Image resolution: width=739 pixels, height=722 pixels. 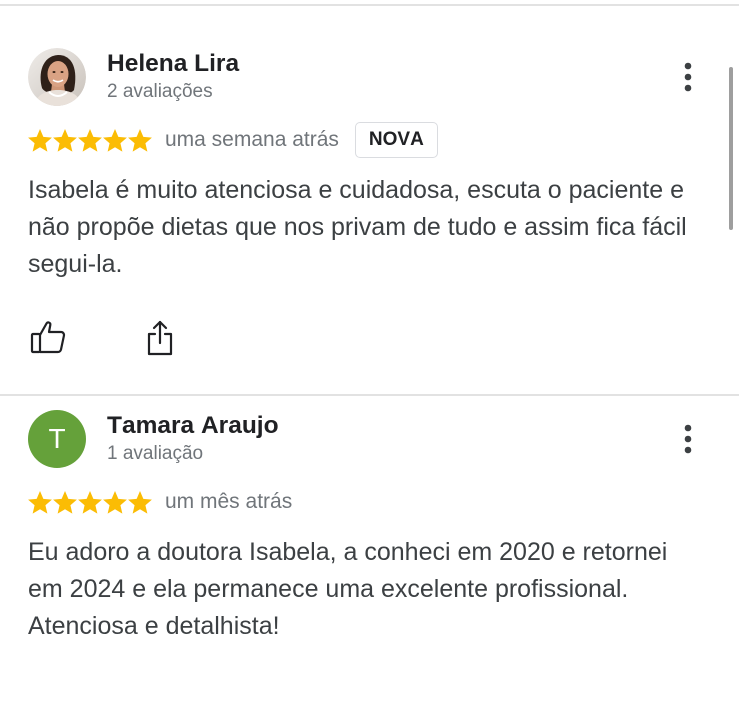 What do you see at coordinates (731, 148) in the screenshot?
I see `scrollbar` at bounding box center [731, 148].